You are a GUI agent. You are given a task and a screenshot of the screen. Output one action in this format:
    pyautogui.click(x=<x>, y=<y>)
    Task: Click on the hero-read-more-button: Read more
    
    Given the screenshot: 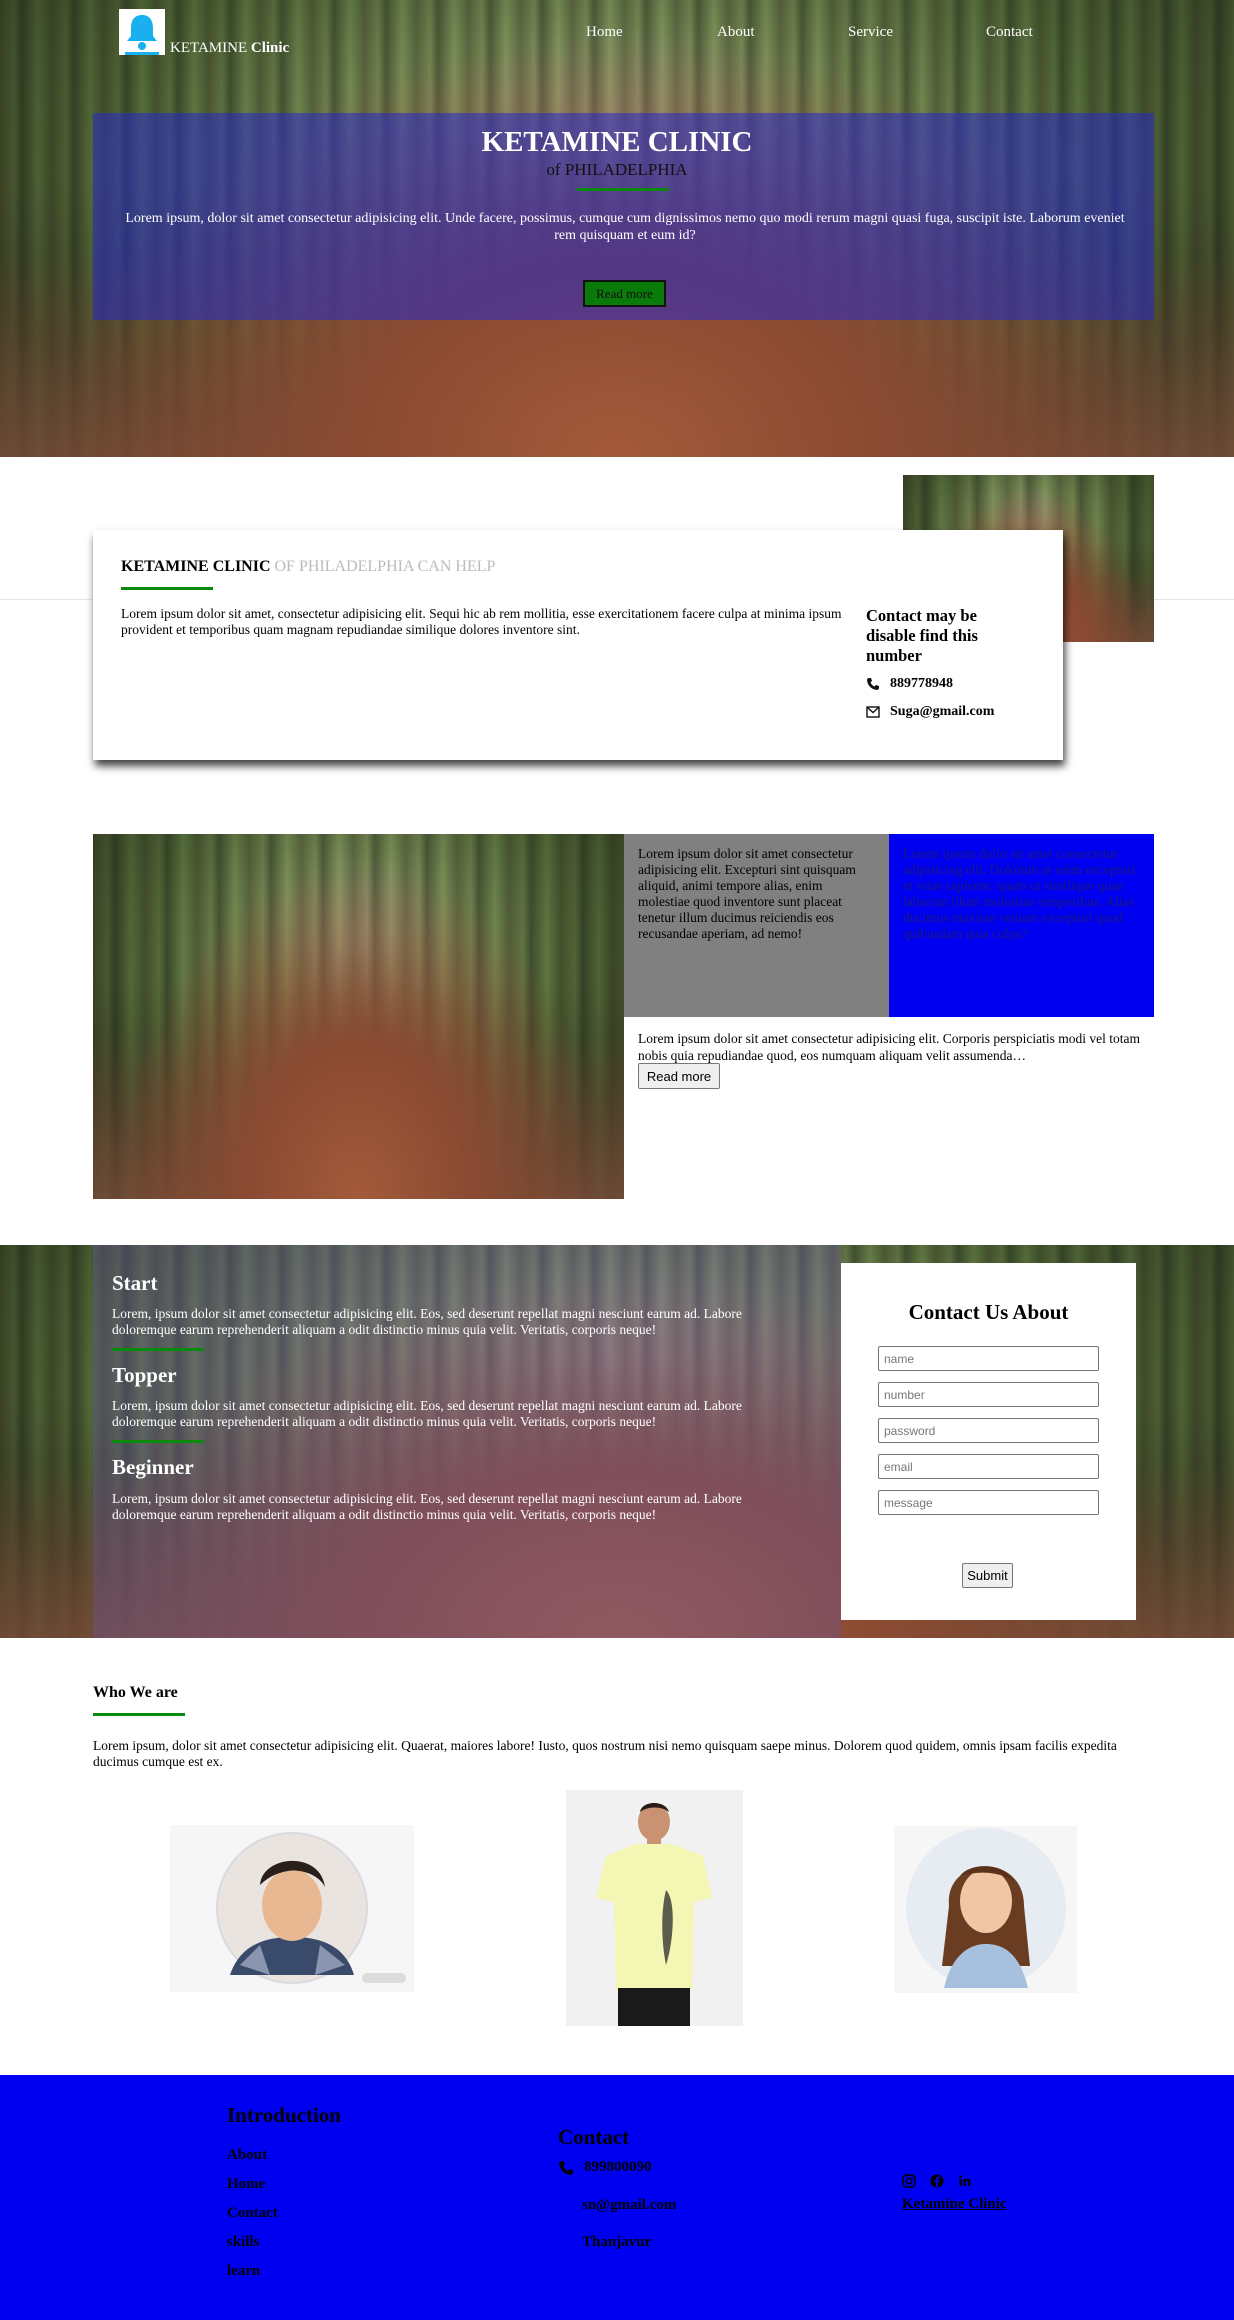 What is the action you would take?
    pyautogui.click(x=624, y=293)
    